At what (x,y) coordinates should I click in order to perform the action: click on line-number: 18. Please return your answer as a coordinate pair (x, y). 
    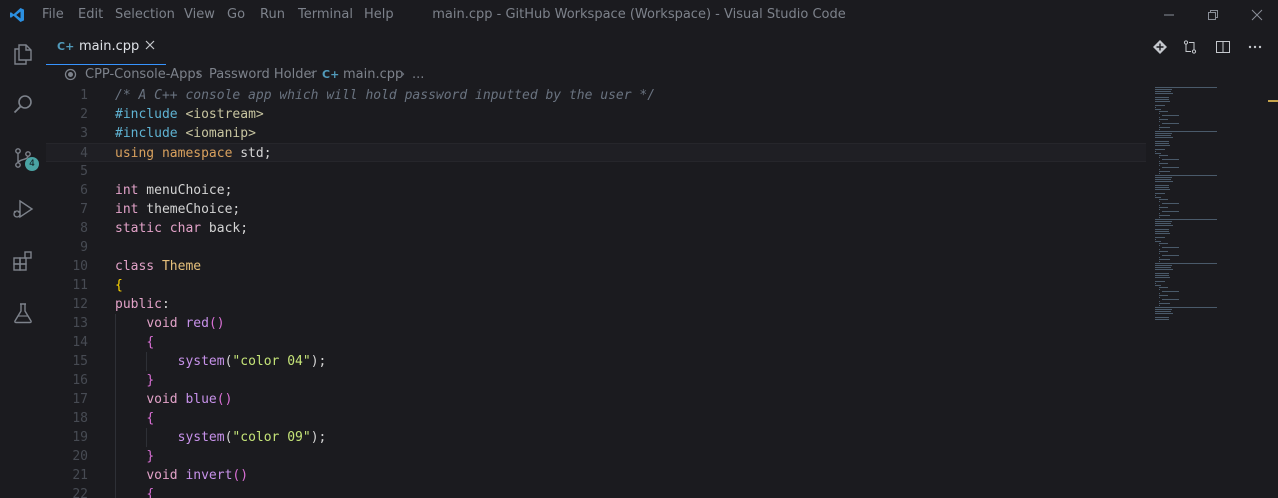
    Looking at the image, I should click on (80, 418).